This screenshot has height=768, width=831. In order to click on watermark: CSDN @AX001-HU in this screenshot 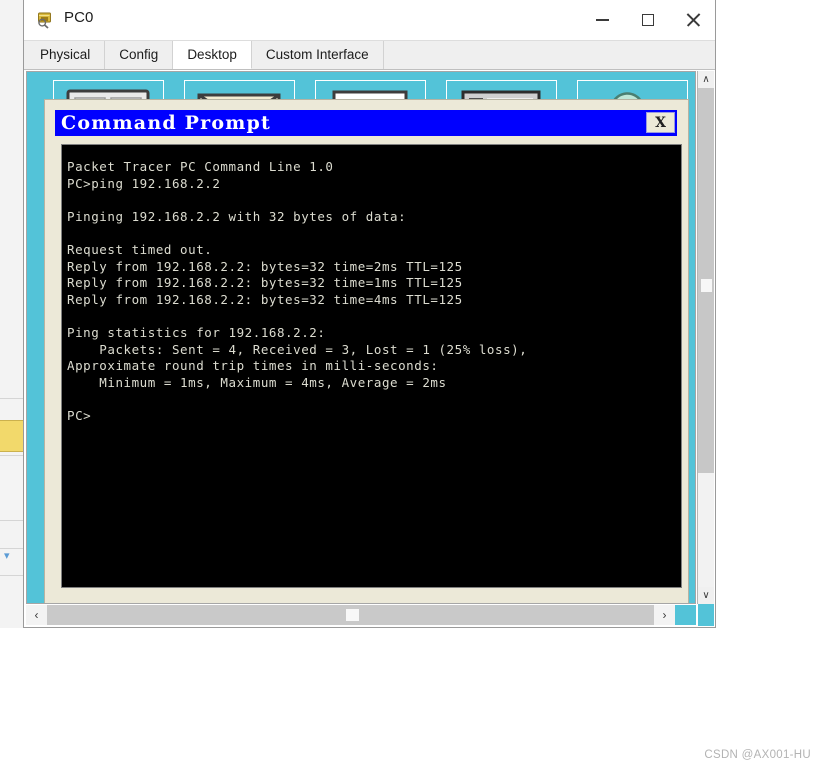, I will do `click(757, 755)`.